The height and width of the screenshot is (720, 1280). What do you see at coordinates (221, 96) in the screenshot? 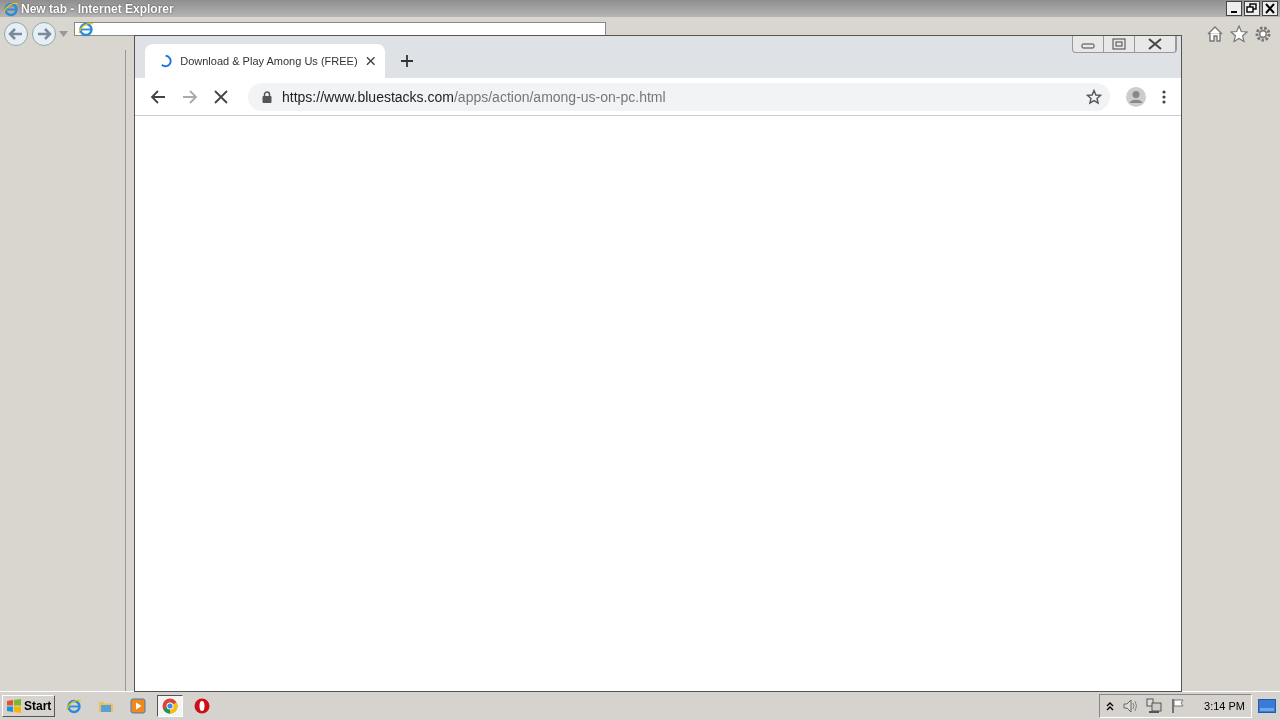
I see `stop-icon` at bounding box center [221, 96].